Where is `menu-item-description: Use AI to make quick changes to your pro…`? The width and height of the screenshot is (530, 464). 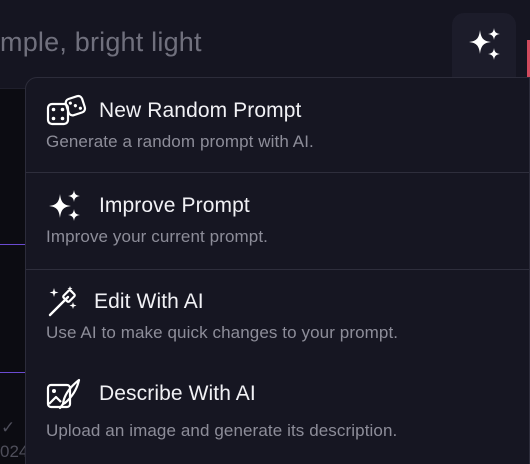 menu-item-description: Use AI to make quick changes to your pro… is located at coordinates (222, 332).